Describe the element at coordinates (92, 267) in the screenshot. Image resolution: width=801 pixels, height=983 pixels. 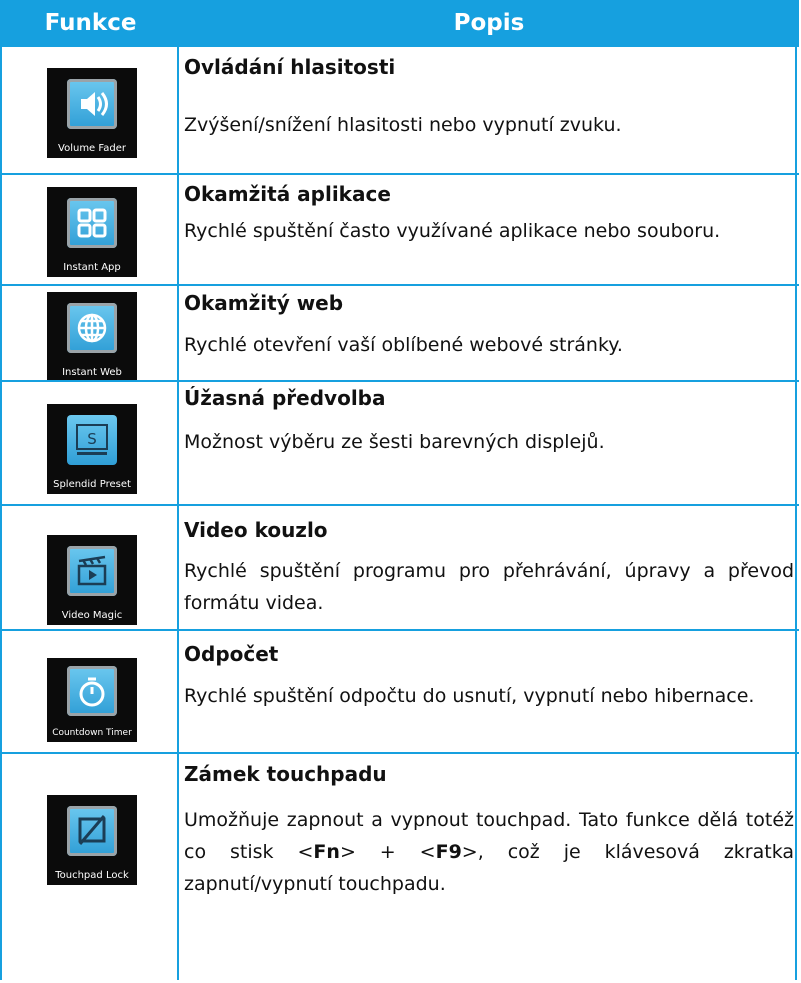
I see `icon-caption: Instant App` at that location.